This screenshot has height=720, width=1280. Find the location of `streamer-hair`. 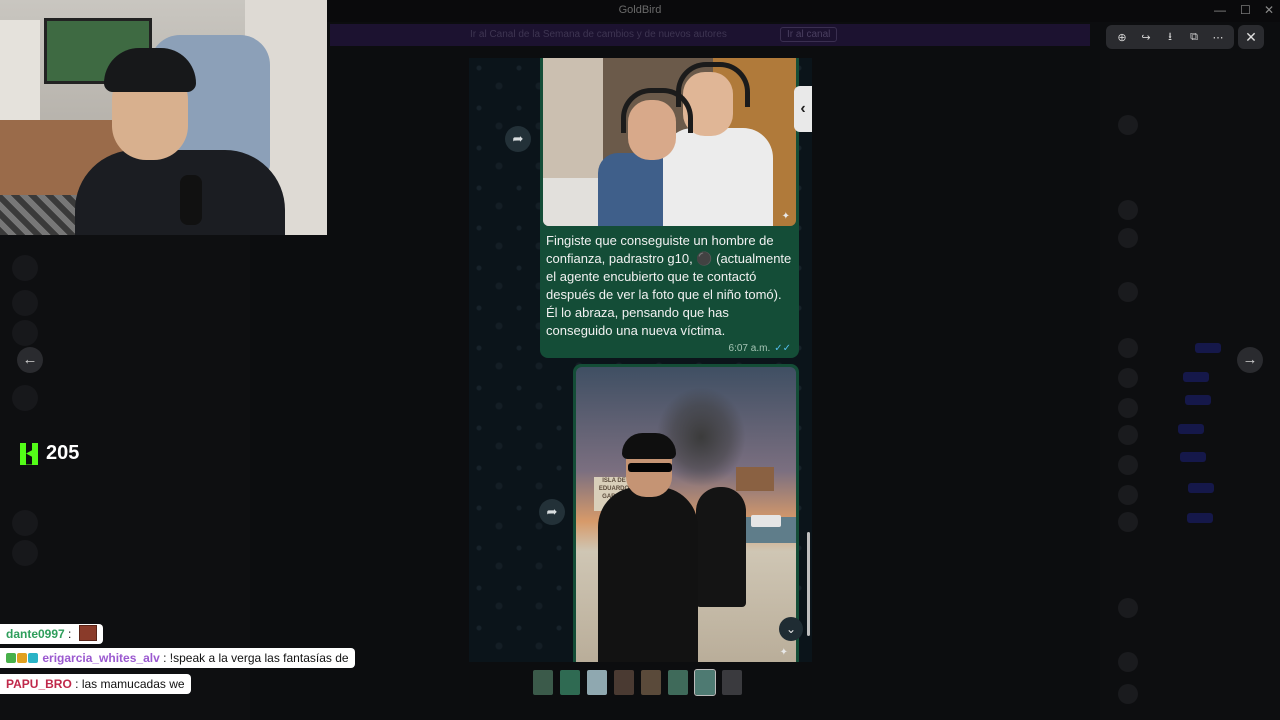

streamer-hair is located at coordinates (150, 70).